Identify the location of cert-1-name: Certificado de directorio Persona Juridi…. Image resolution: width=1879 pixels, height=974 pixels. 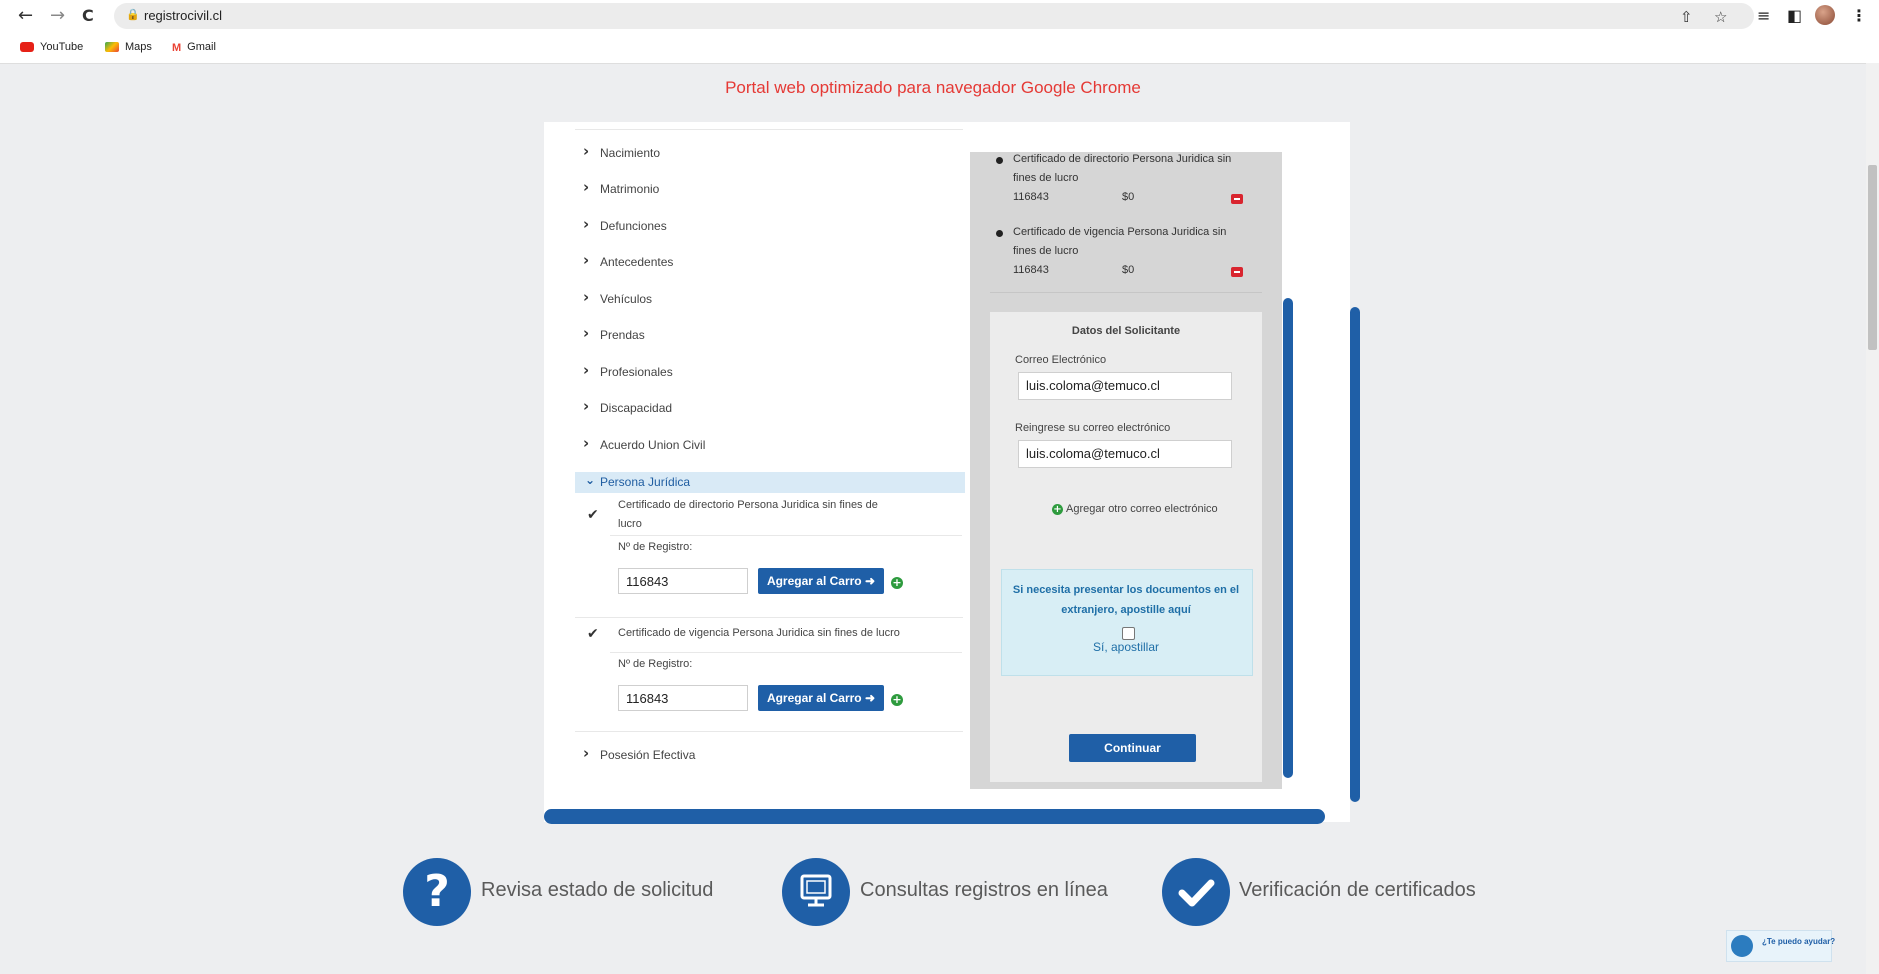
(763, 515).